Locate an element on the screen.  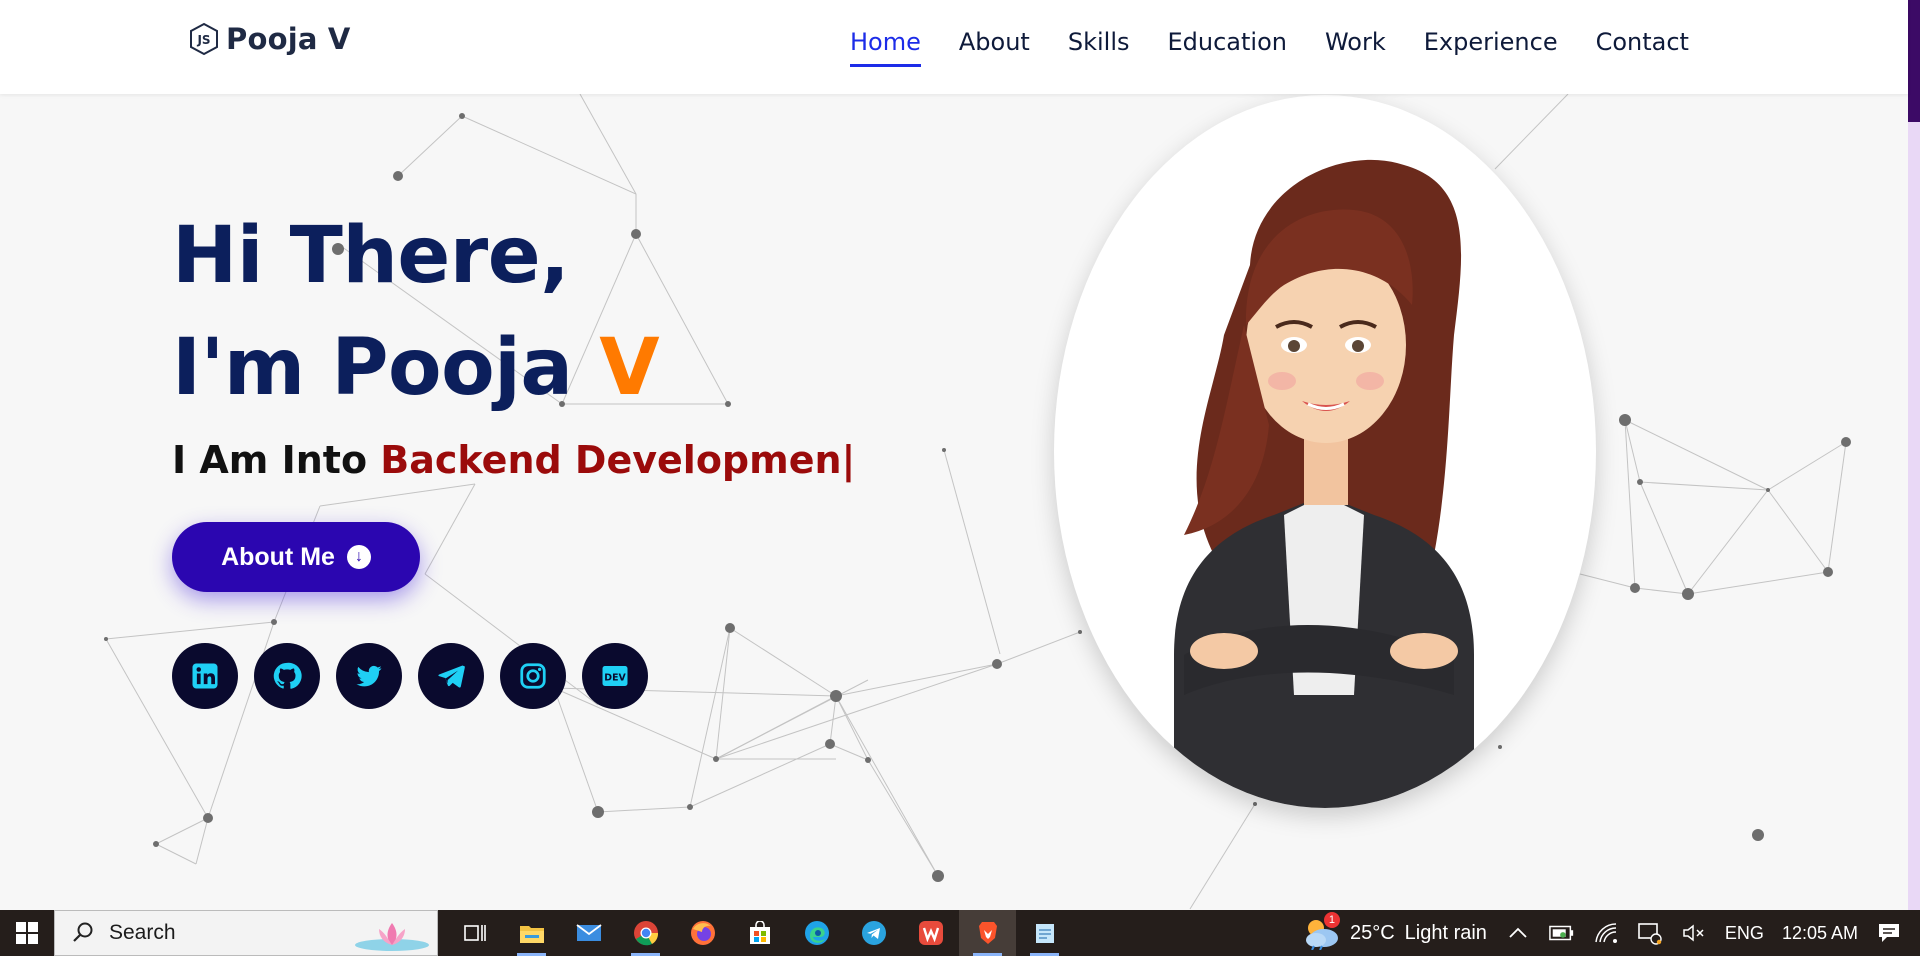
volume-muted-icon is located at coordinates (1694, 933).